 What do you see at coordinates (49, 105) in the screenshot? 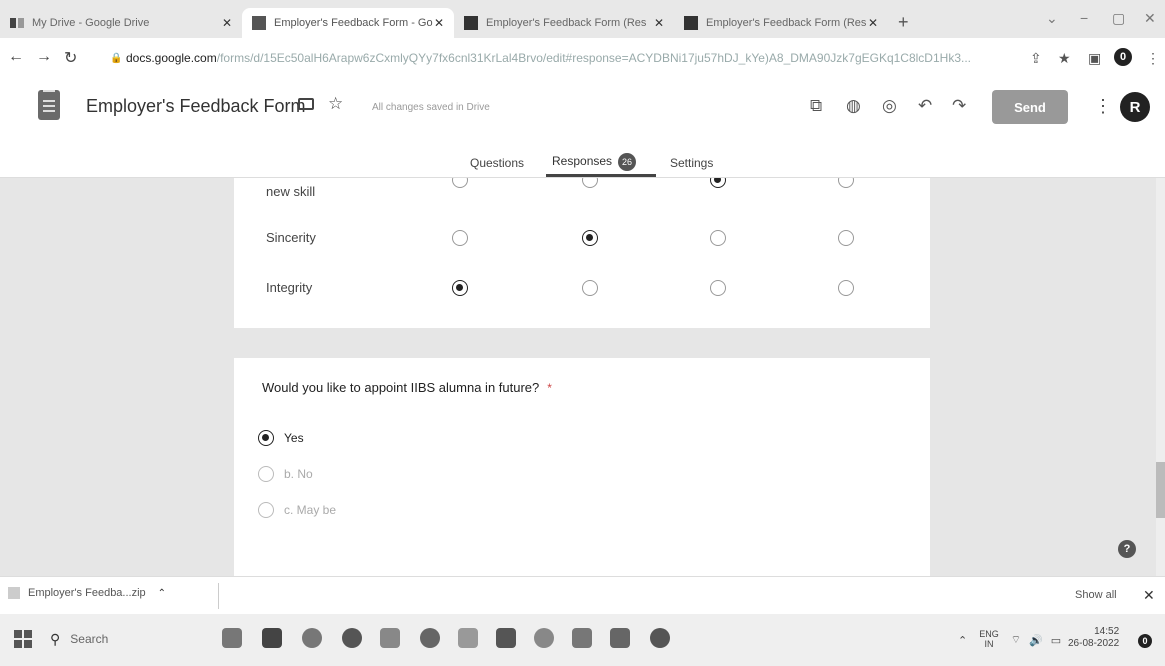
I see `forms-logo-icon` at bounding box center [49, 105].